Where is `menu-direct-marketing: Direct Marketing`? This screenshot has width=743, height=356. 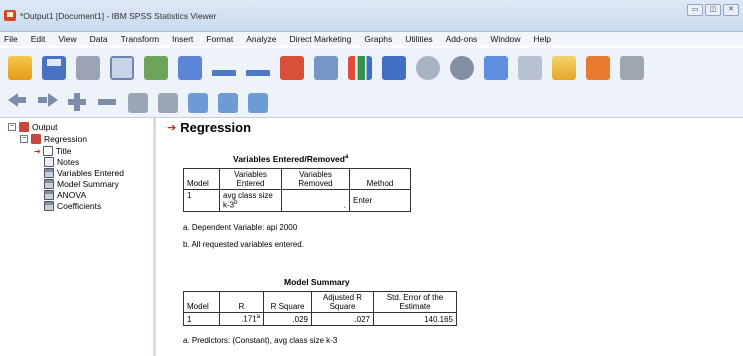 menu-direct-marketing: Direct Marketing is located at coordinates (320, 39).